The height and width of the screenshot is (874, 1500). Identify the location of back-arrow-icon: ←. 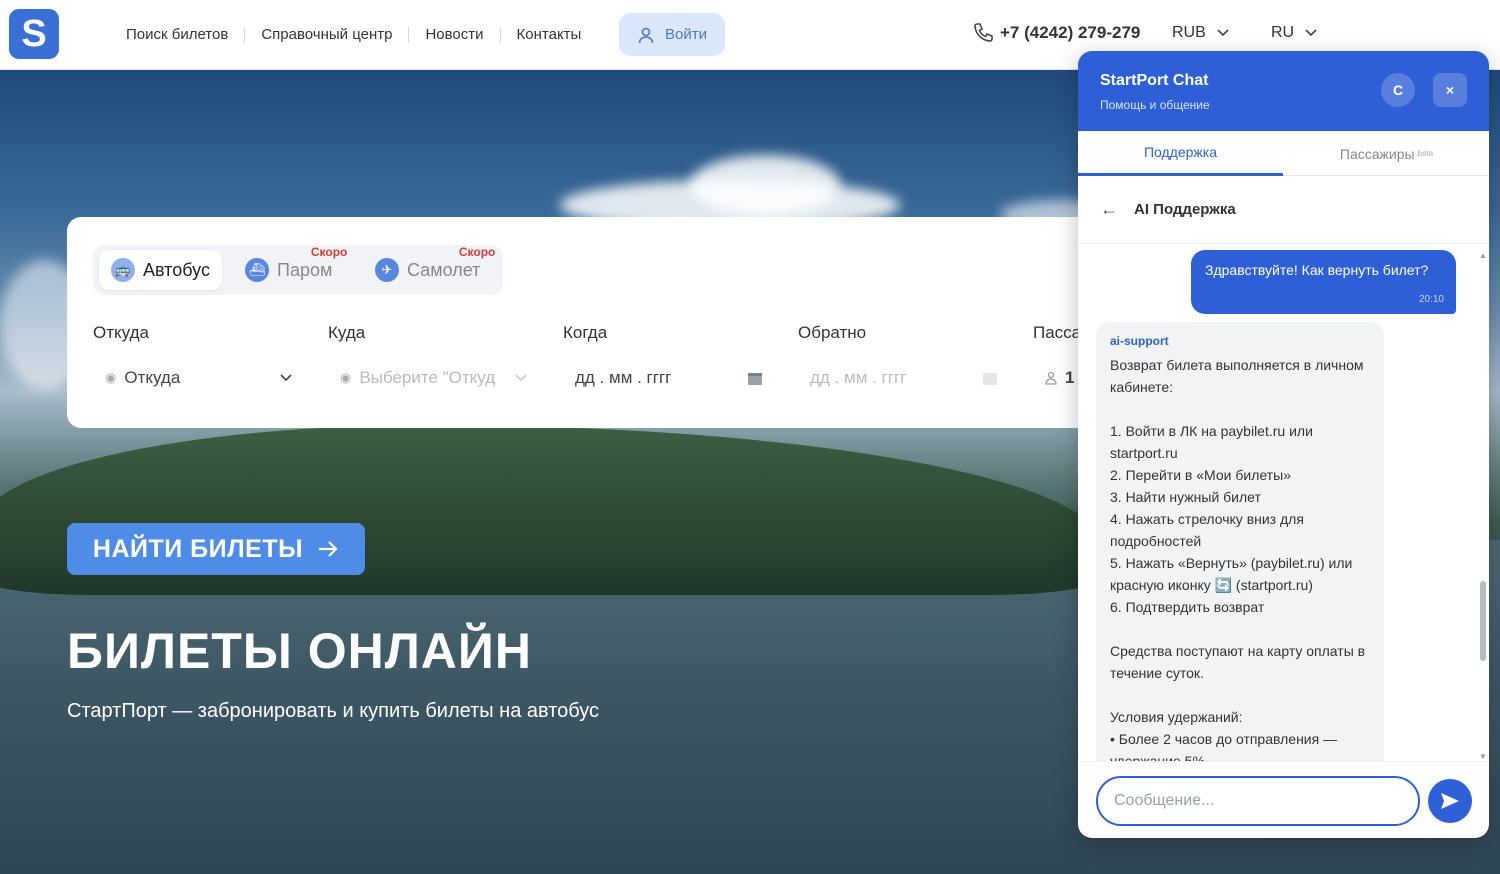
(1109, 209).